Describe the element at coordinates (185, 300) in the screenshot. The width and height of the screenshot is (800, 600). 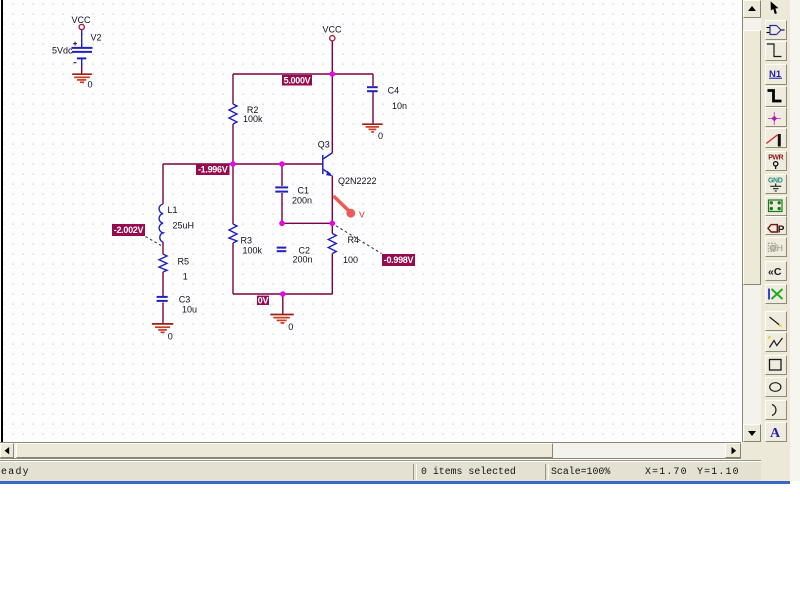
I see `svg-text: C3` at that location.